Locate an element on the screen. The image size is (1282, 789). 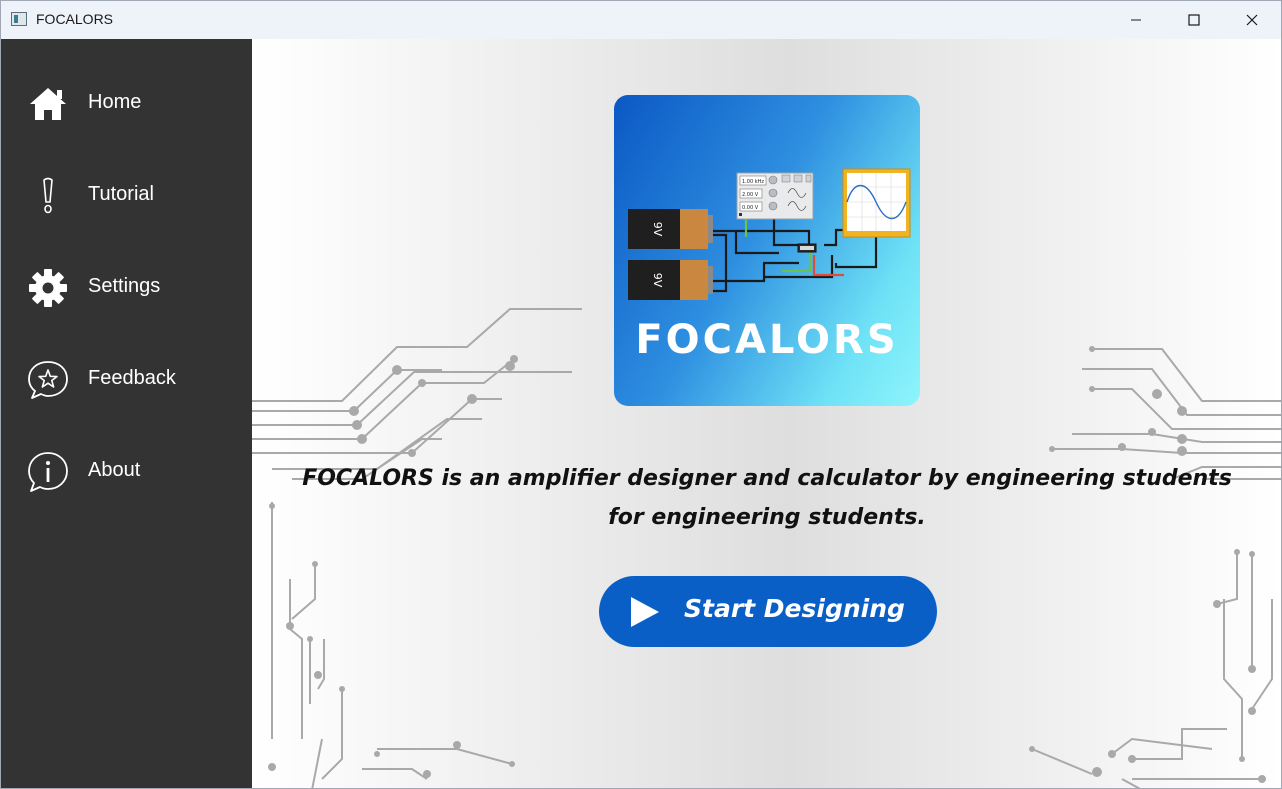
exclamation-icon is located at coordinates (48, 196).